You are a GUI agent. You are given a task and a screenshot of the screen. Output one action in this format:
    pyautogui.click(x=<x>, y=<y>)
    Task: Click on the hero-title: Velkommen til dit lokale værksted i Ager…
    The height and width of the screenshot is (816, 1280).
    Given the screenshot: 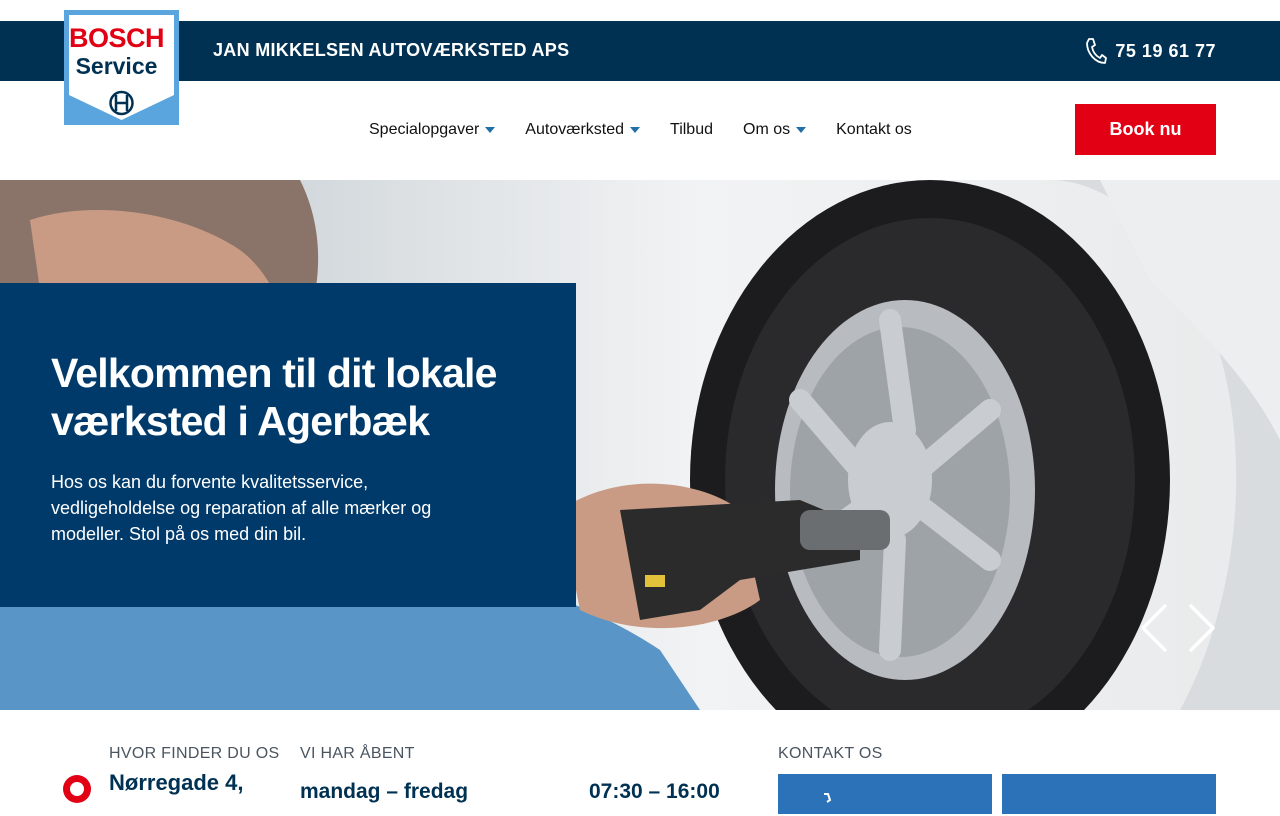 What is the action you would take?
    pyautogui.click(x=274, y=397)
    